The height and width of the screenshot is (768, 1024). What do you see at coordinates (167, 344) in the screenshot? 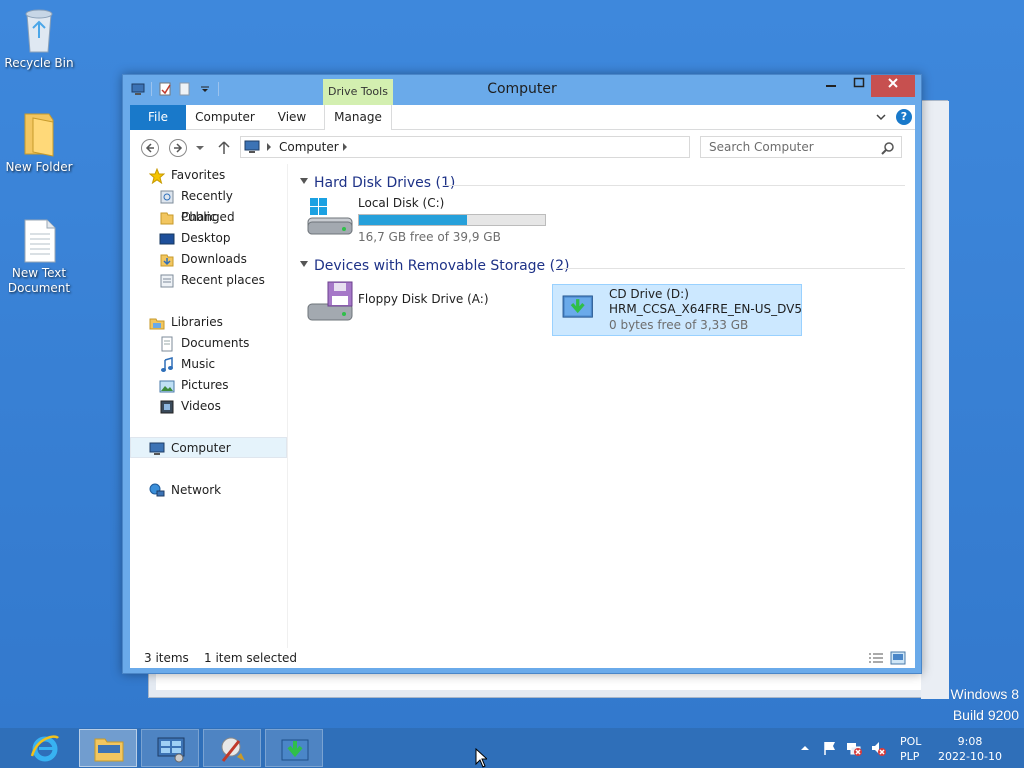
I see `documents-icon` at bounding box center [167, 344].